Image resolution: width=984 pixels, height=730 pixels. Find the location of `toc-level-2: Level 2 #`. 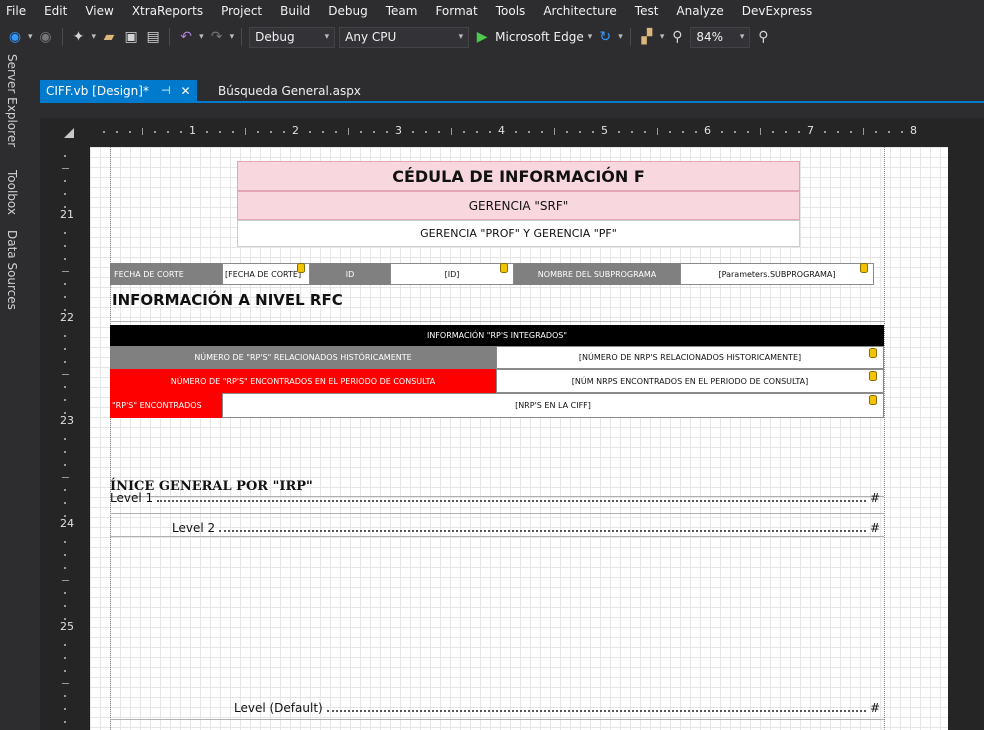

toc-level-2: Level 2 # is located at coordinates (526, 526).